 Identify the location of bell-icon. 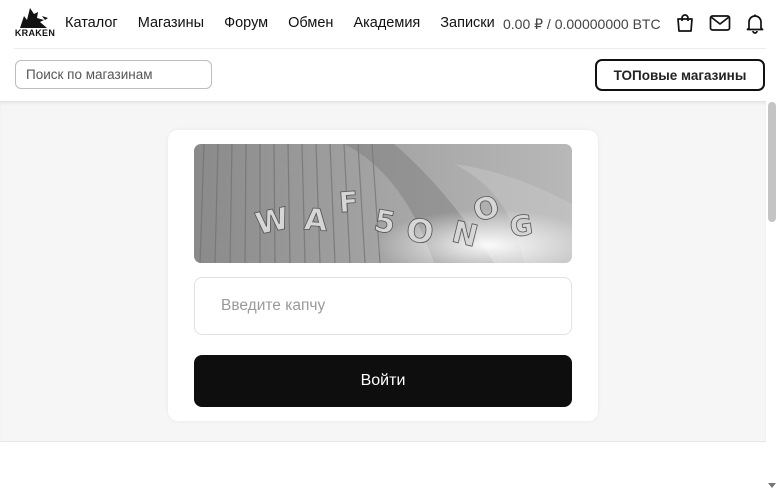
(755, 23).